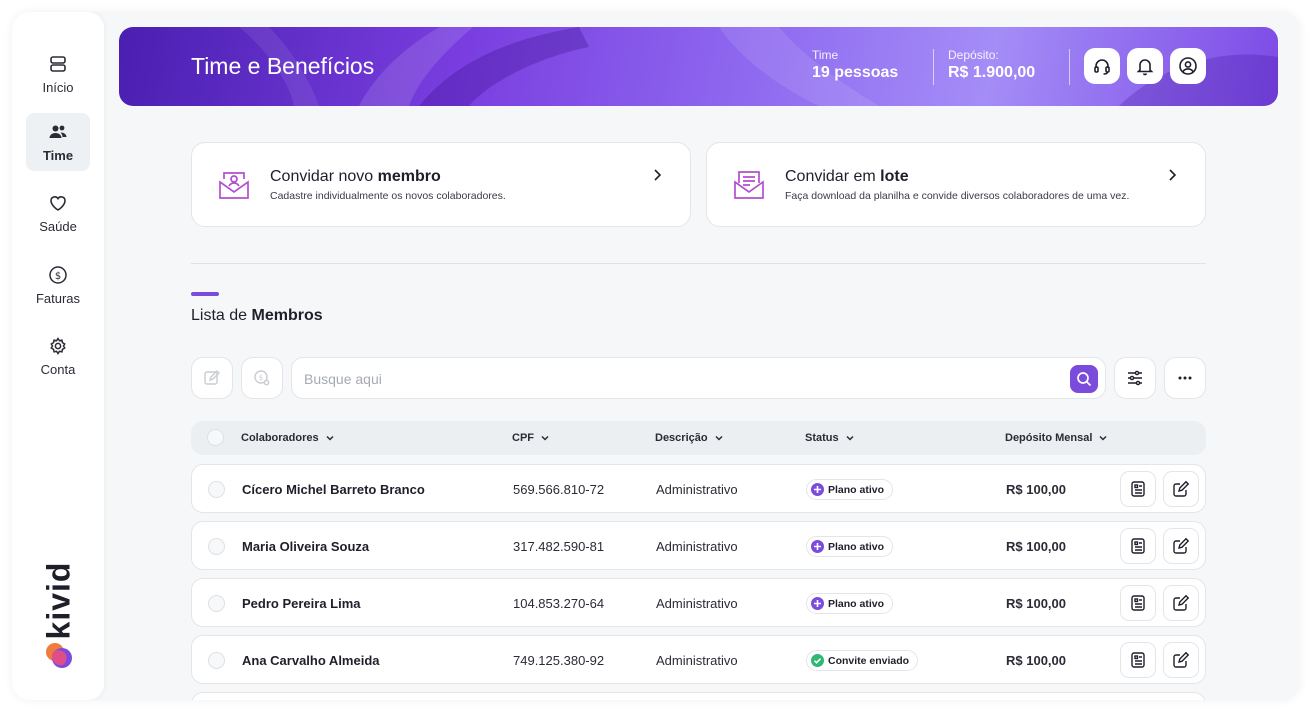 The height and width of the screenshot is (720, 1312). I want to click on stat-divider, so click(933, 67).